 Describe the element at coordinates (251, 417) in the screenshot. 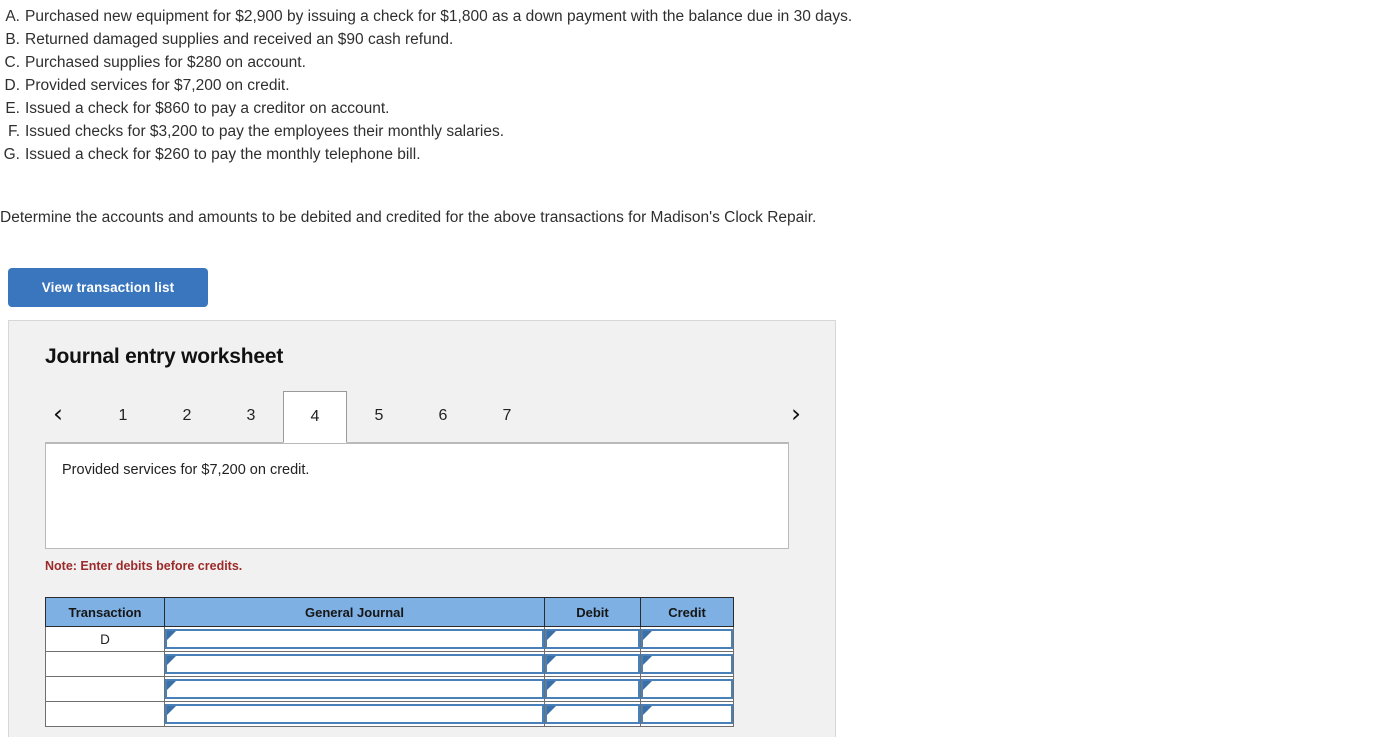

I see `tab-3: 3` at that location.